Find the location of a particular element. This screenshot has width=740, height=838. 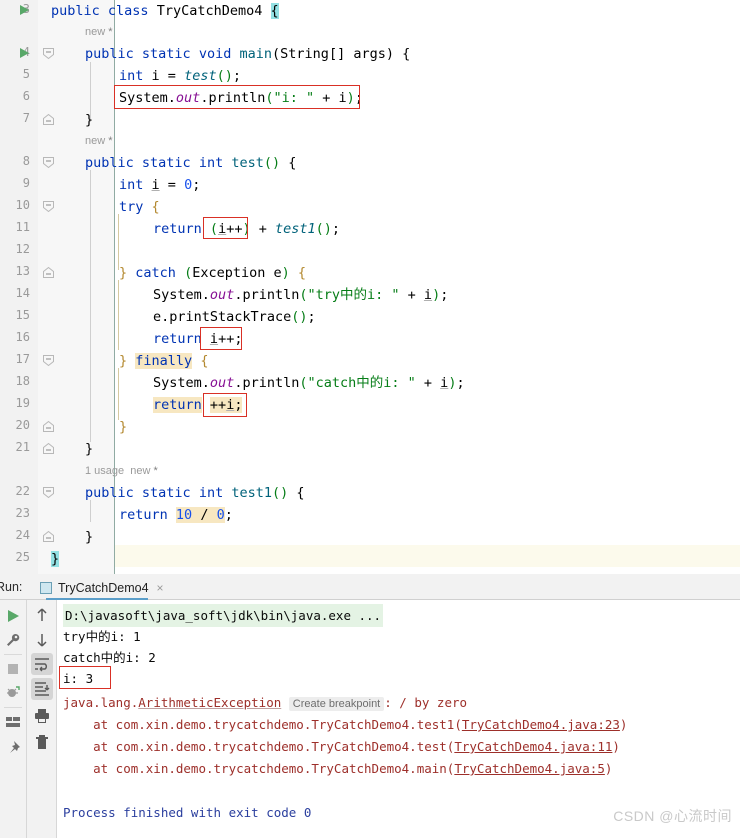

line-number: 24 is located at coordinates (22, 535).